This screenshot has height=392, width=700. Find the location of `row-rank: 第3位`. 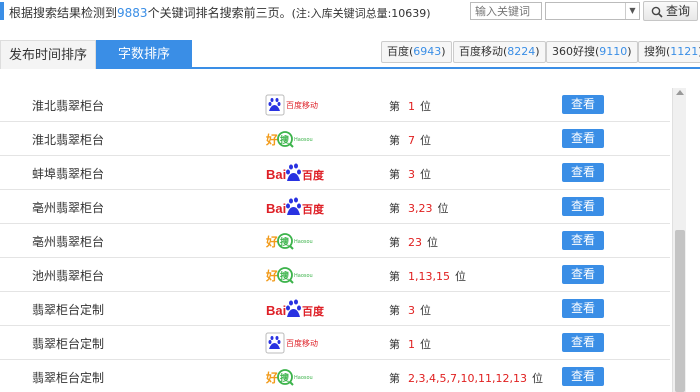

row-rank: 第3位 is located at coordinates (410, 174).